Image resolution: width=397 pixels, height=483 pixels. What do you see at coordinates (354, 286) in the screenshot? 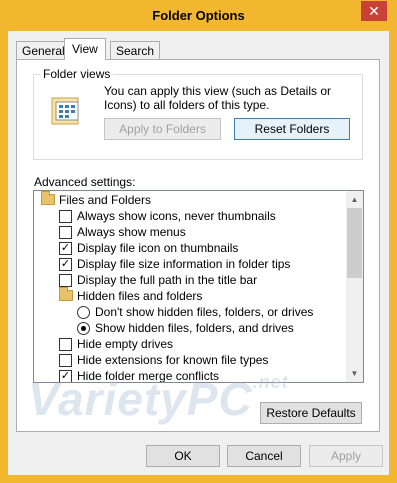
I see `vertical-scrollbar: ▲ ▼` at bounding box center [354, 286].